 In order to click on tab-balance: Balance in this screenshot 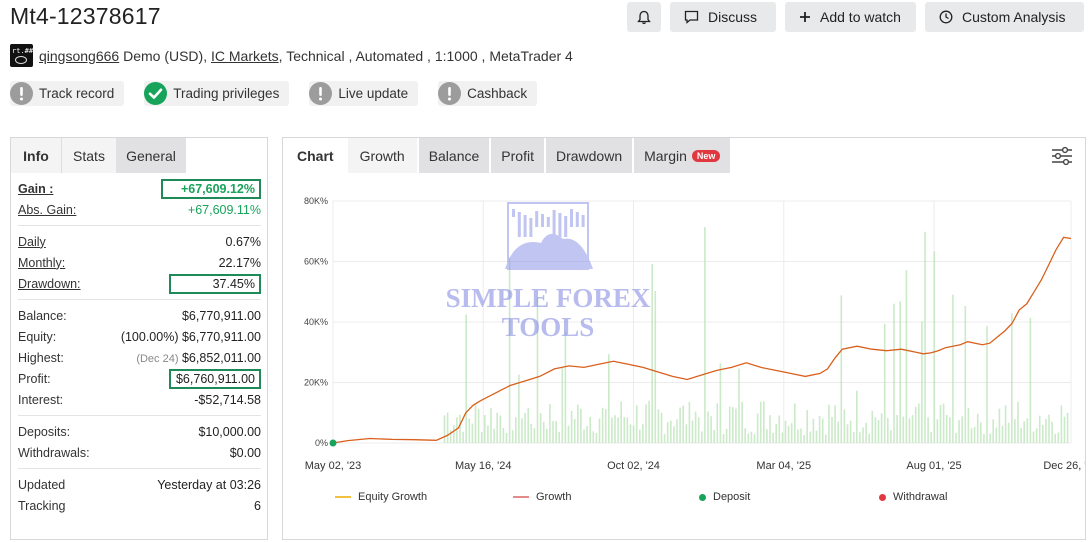, I will do `click(454, 155)`.